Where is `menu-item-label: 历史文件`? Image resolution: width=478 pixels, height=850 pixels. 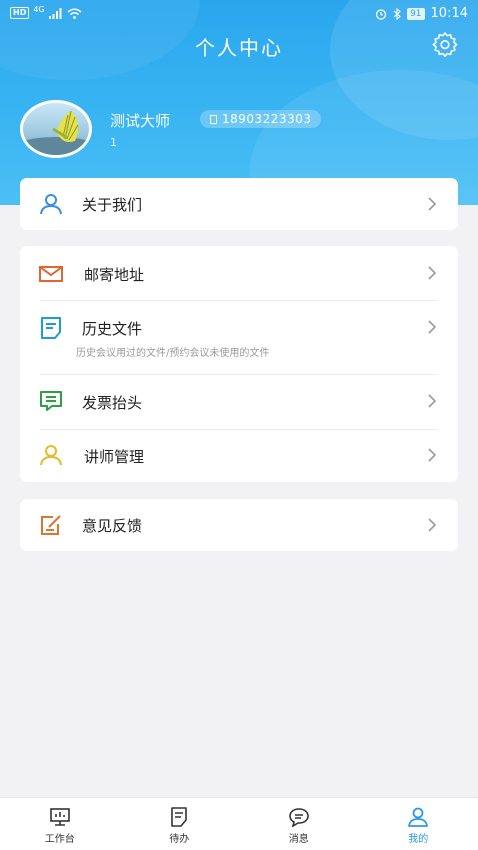
menu-item-label: 历史文件 is located at coordinates (112, 329).